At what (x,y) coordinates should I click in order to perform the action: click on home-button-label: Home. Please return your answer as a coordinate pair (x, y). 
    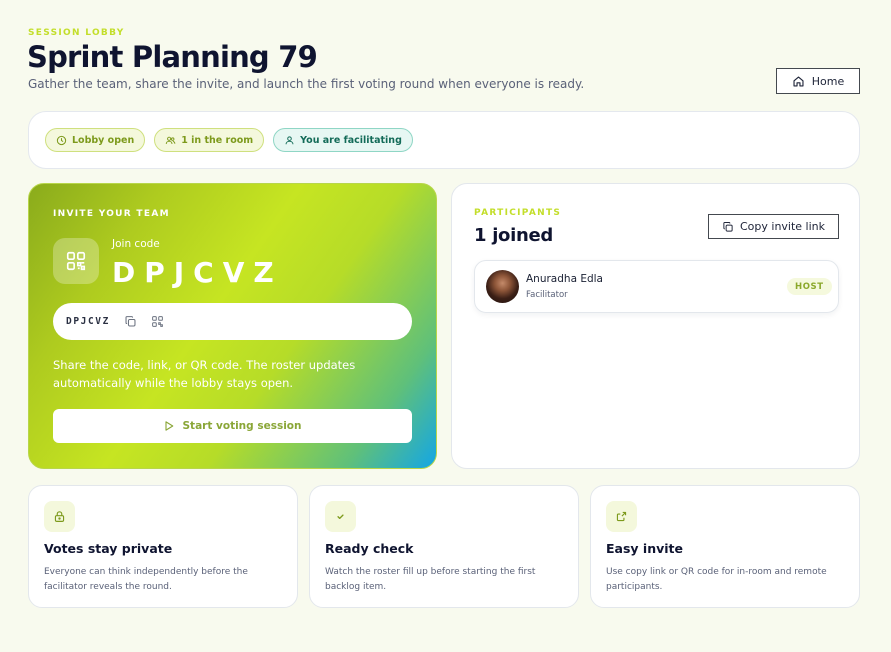
    Looking at the image, I should click on (828, 81).